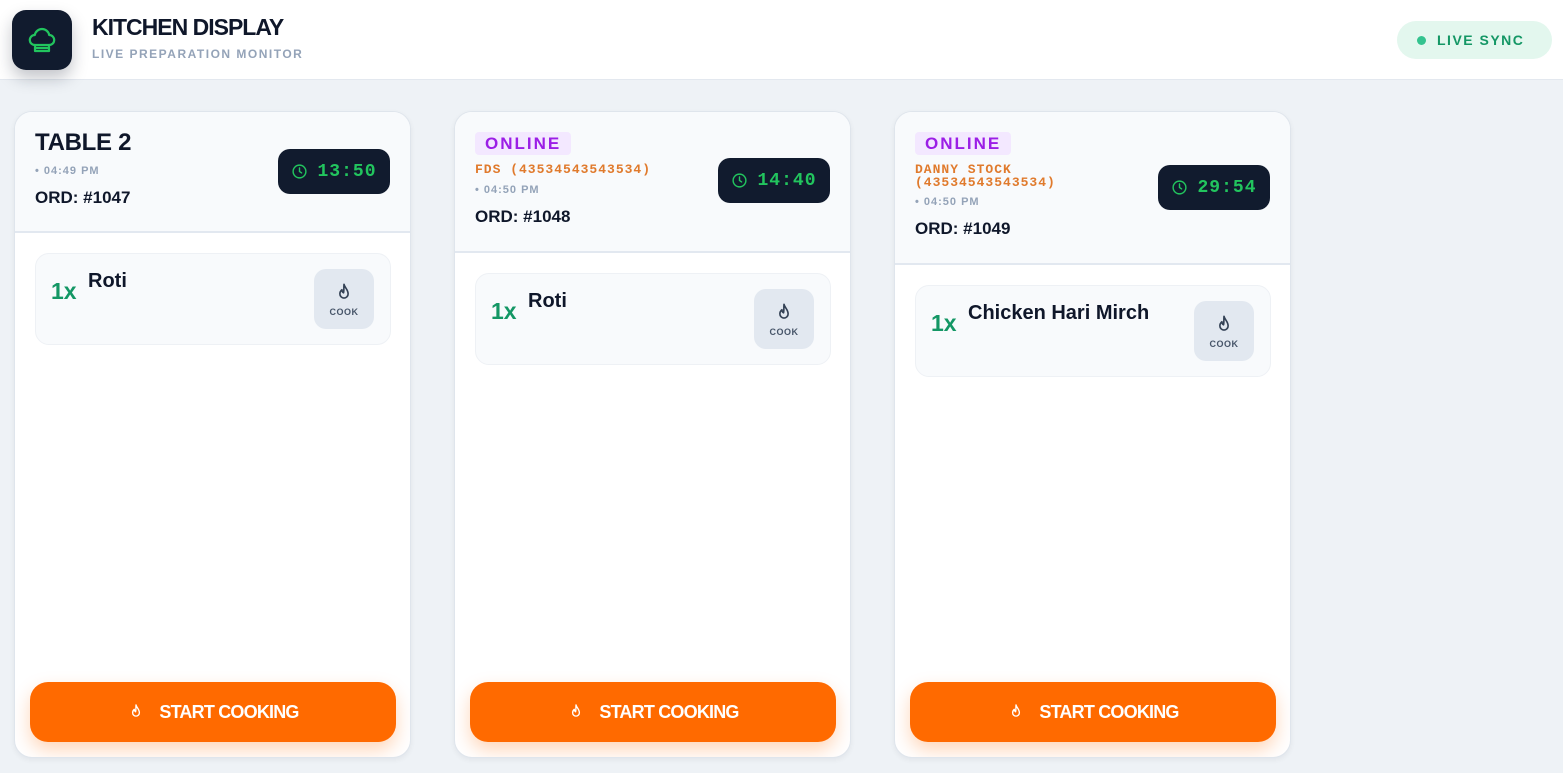  I want to click on timer-value: 14:40, so click(787, 180).